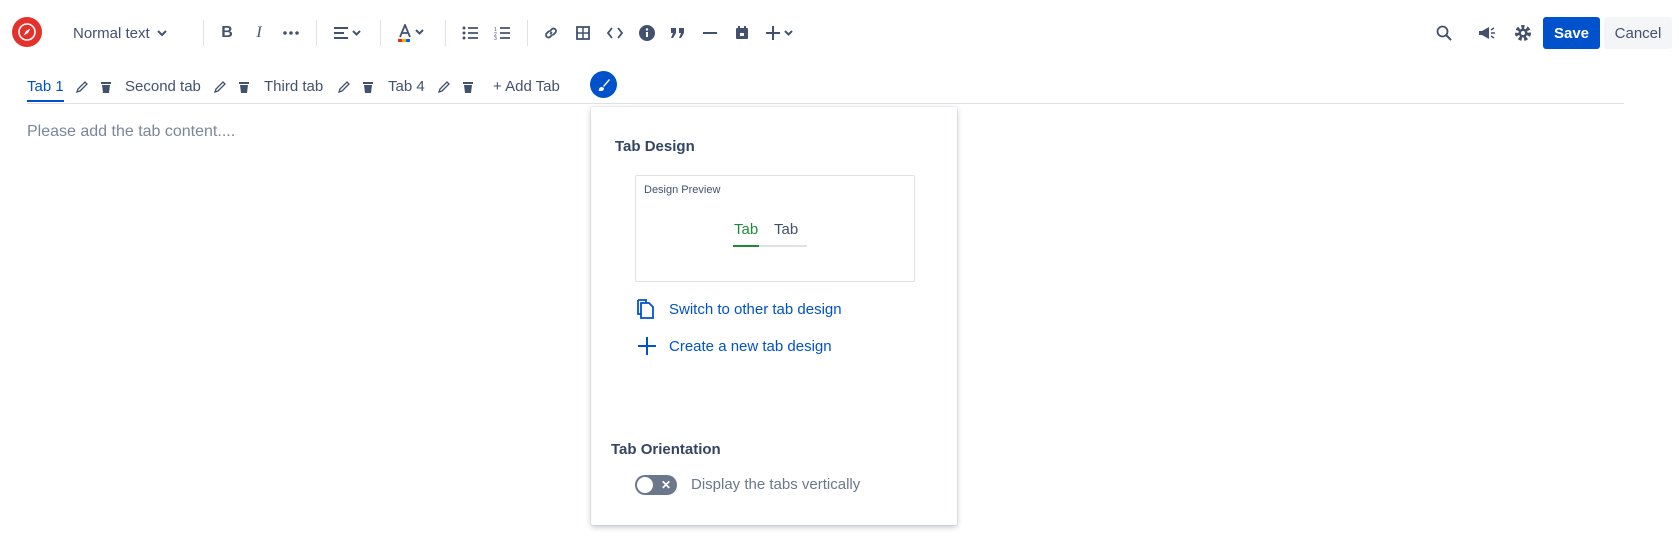 Image resolution: width=1679 pixels, height=552 pixels. I want to click on link-icon, so click(551, 33).